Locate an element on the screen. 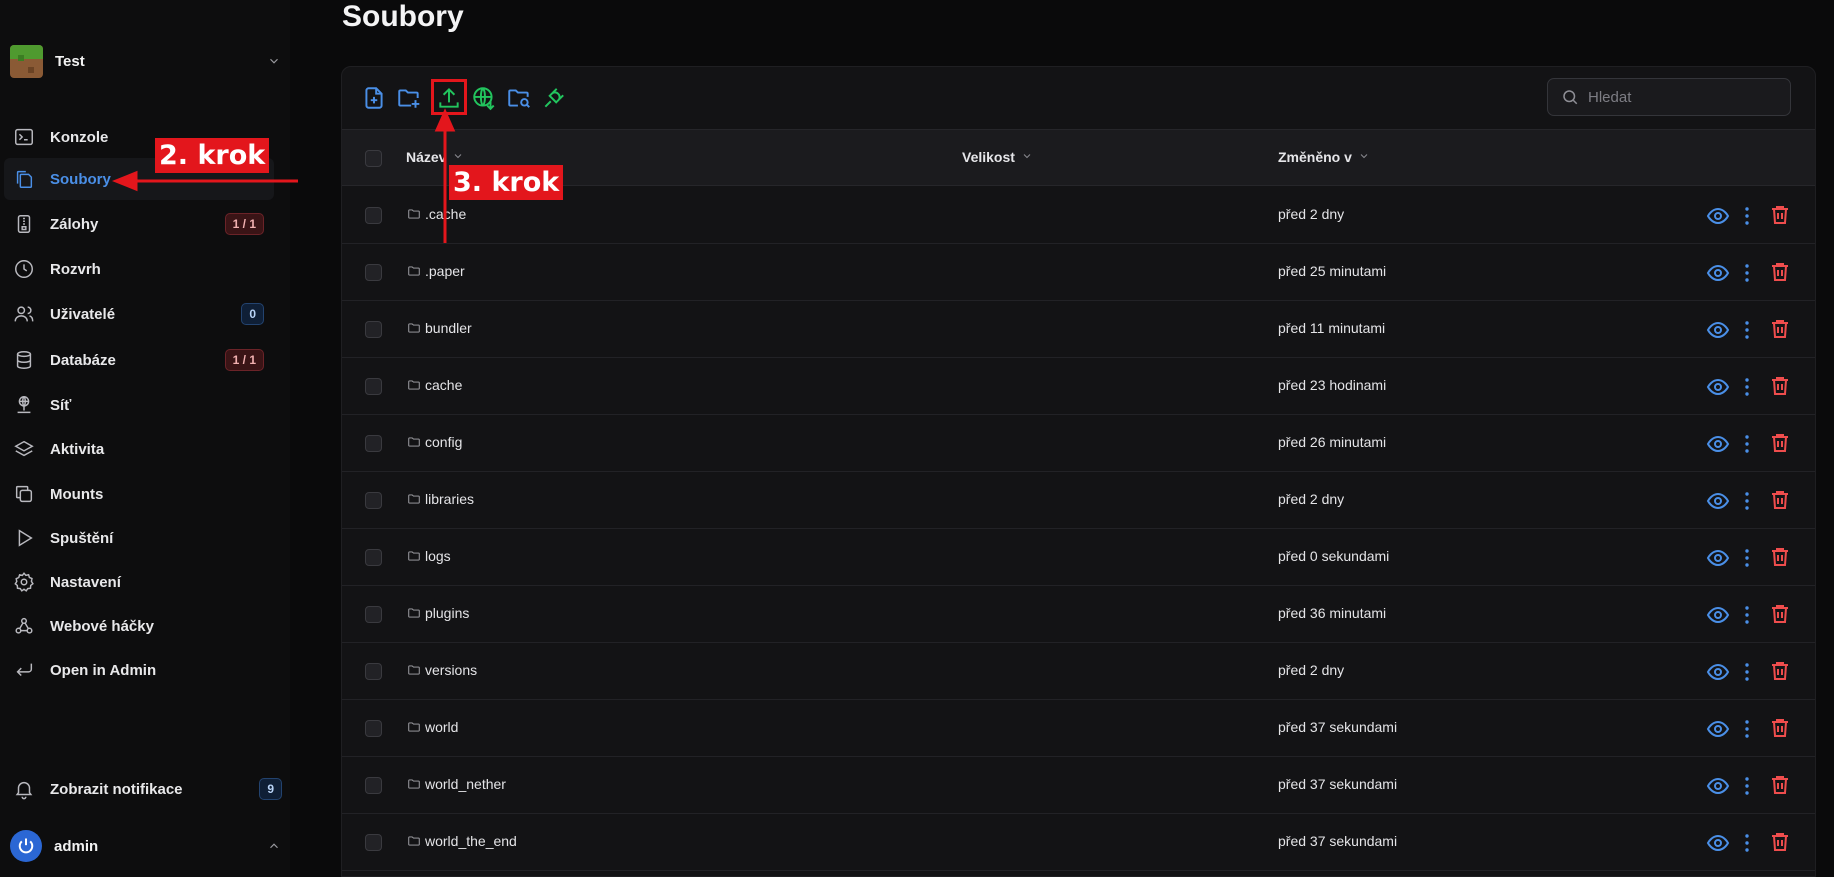  sidebar-item-backups: Zálohy 1 / 1 is located at coordinates (139, 224).